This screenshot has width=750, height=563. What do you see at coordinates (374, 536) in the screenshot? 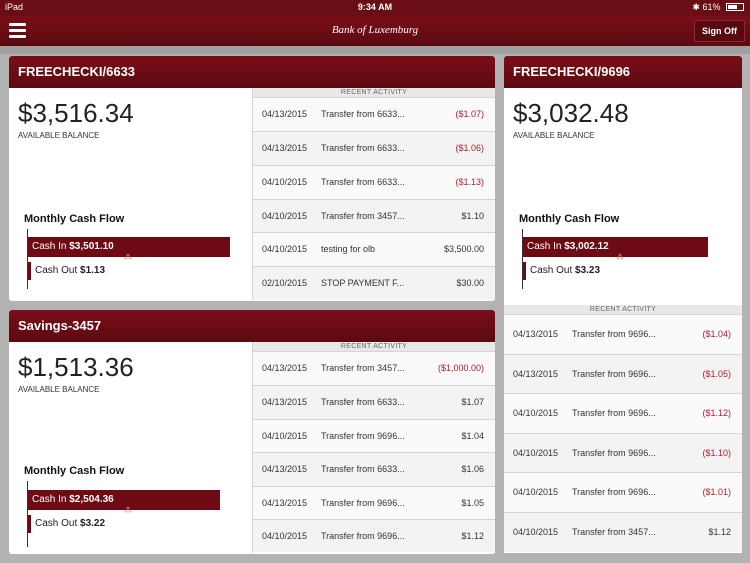
I see `table-row: 04/10/2015 Transfer from 9696... $1.12` at bounding box center [374, 536].